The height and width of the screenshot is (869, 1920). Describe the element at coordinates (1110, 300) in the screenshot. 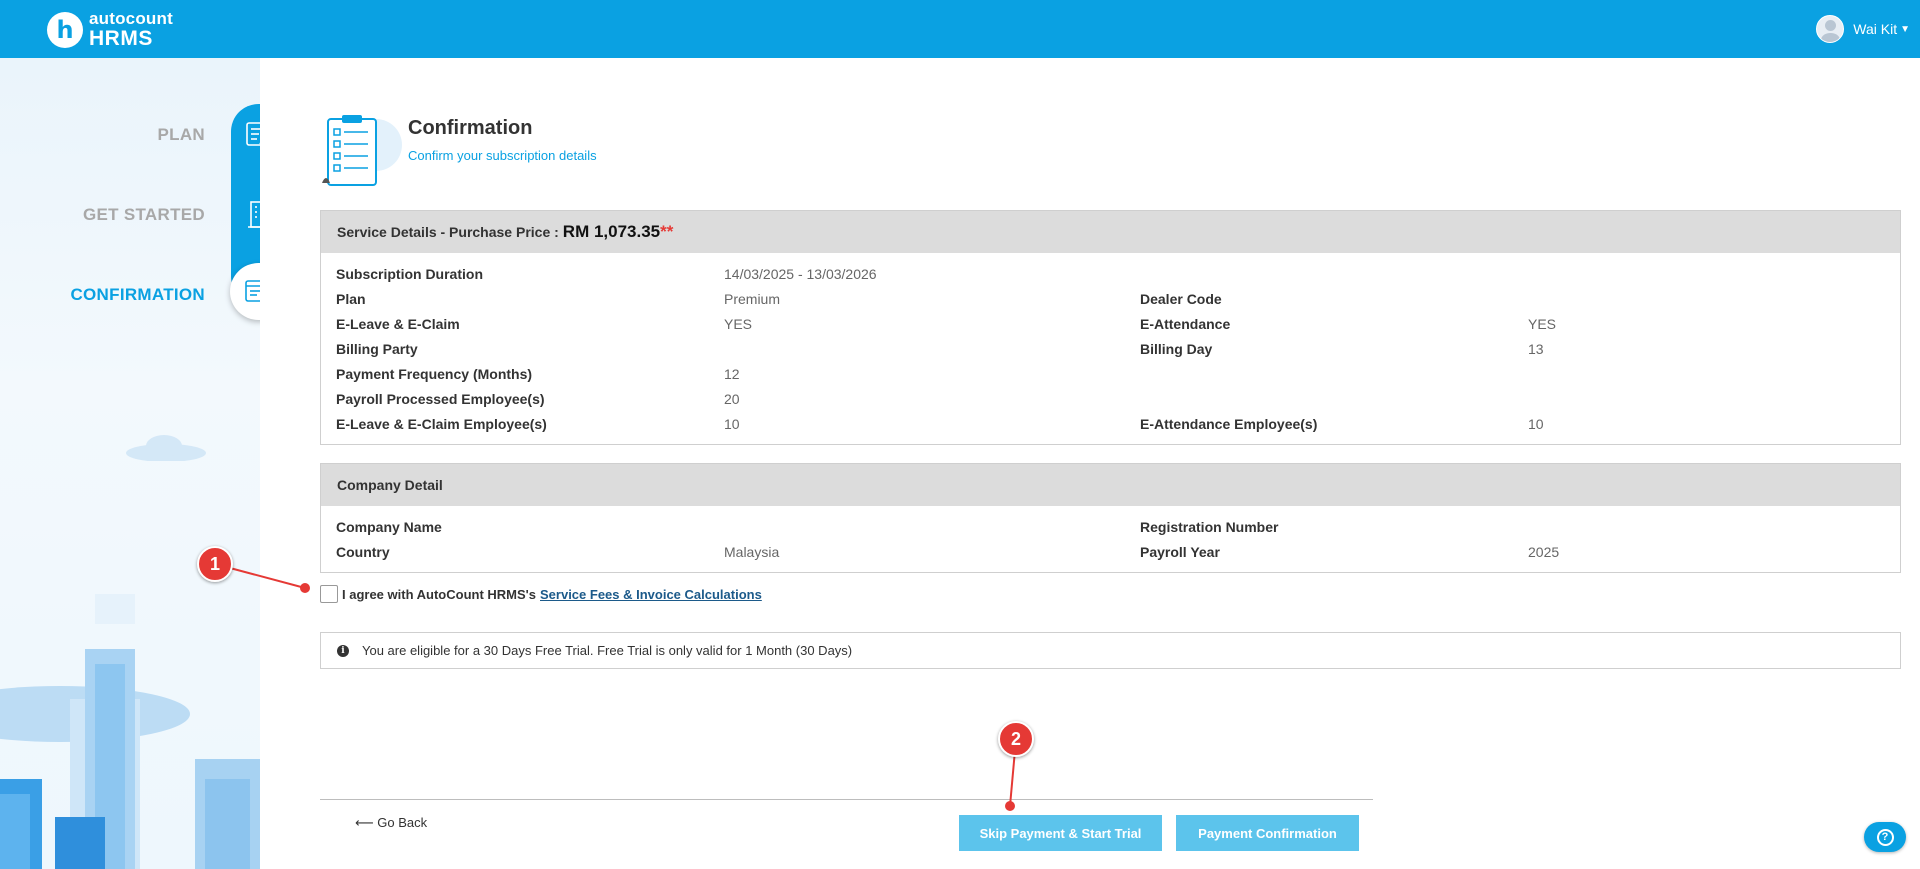

I see `detail-row: Plan Premium Dealer Code` at that location.